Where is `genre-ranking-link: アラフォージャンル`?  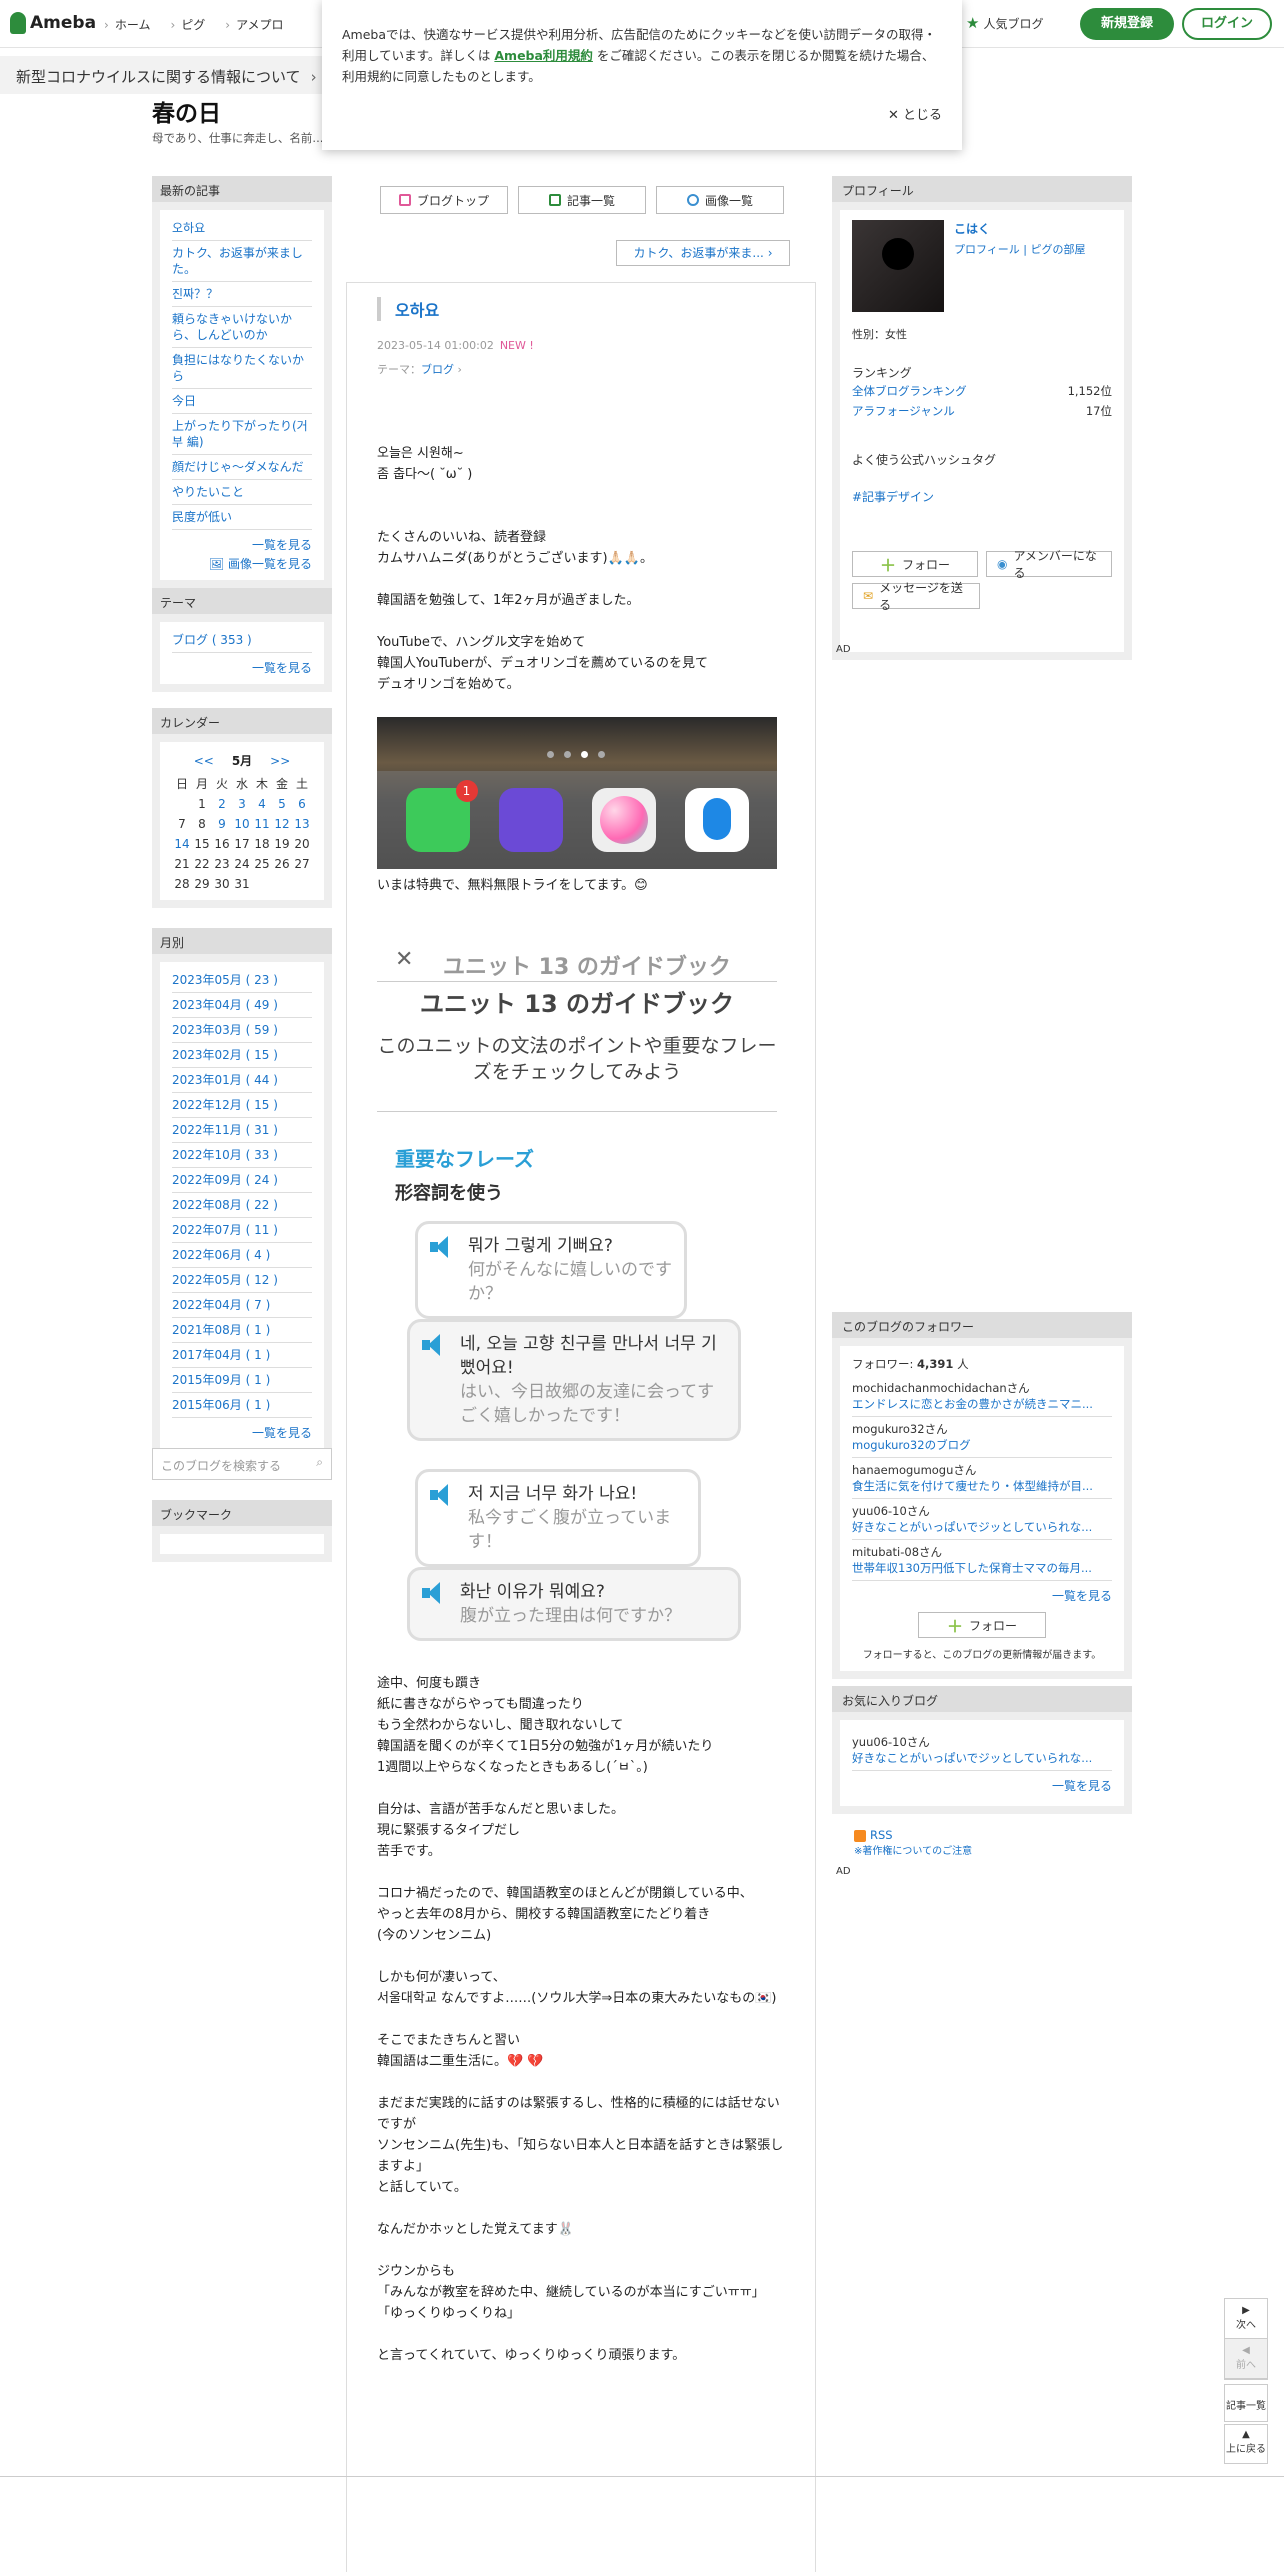
genre-ranking-link: アラフォージャンル is located at coordinates (903, 411).